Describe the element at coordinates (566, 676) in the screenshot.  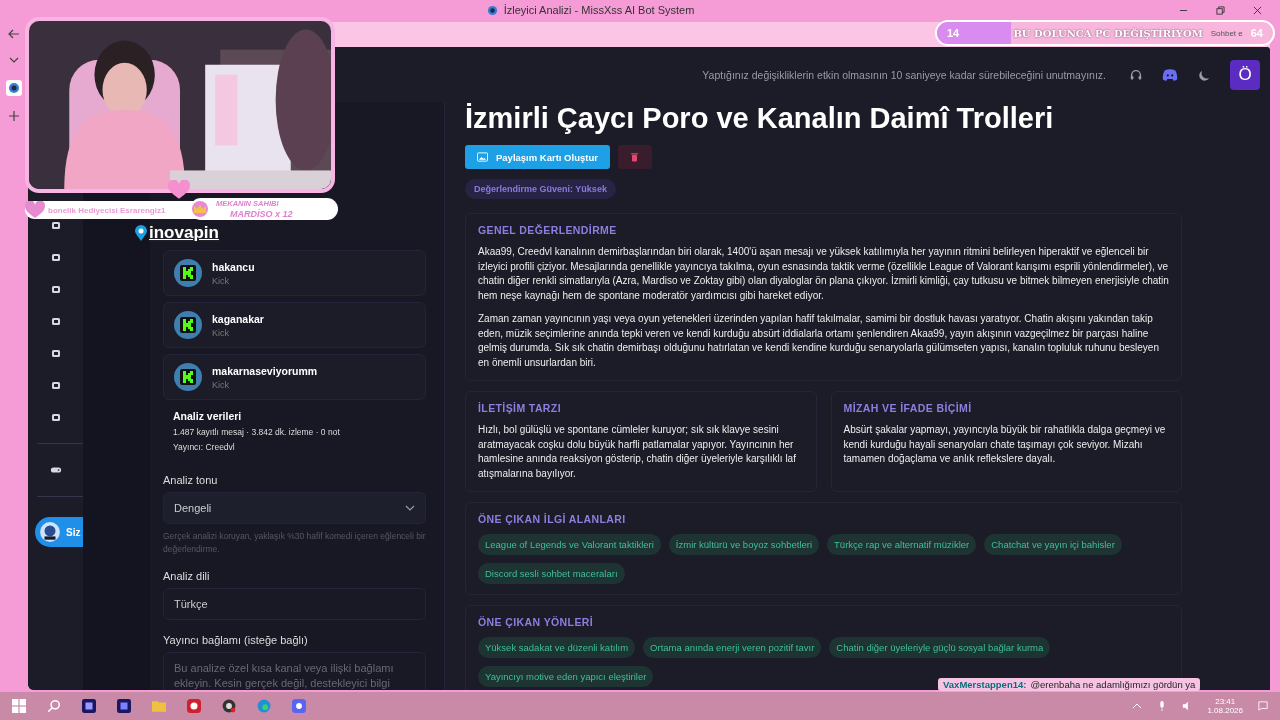
I see `strength-tag: Yayıncıyı motive eden yapıcı eleştiriler` at that location.